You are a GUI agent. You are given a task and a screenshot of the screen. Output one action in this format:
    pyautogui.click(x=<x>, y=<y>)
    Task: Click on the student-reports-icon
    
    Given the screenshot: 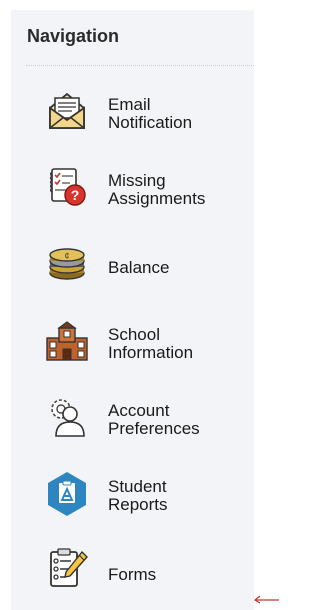 What is the action you would take?
    pyautogui.click(x=67, y=493)
    